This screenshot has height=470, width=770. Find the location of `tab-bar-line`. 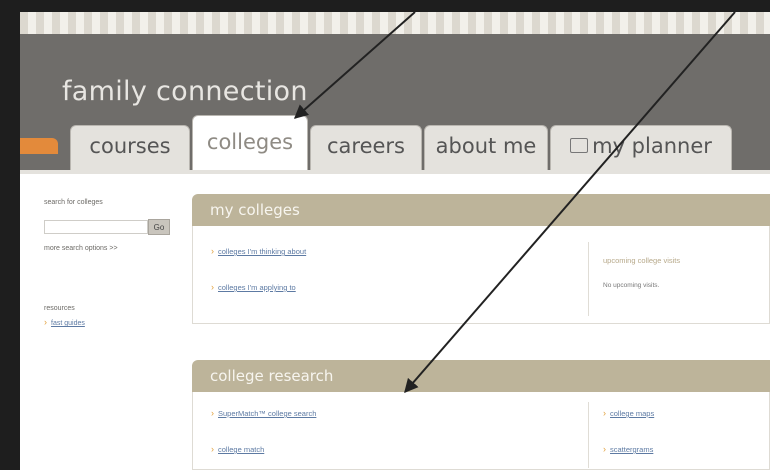

tab-bar-line is located at coordinates (395, 172).